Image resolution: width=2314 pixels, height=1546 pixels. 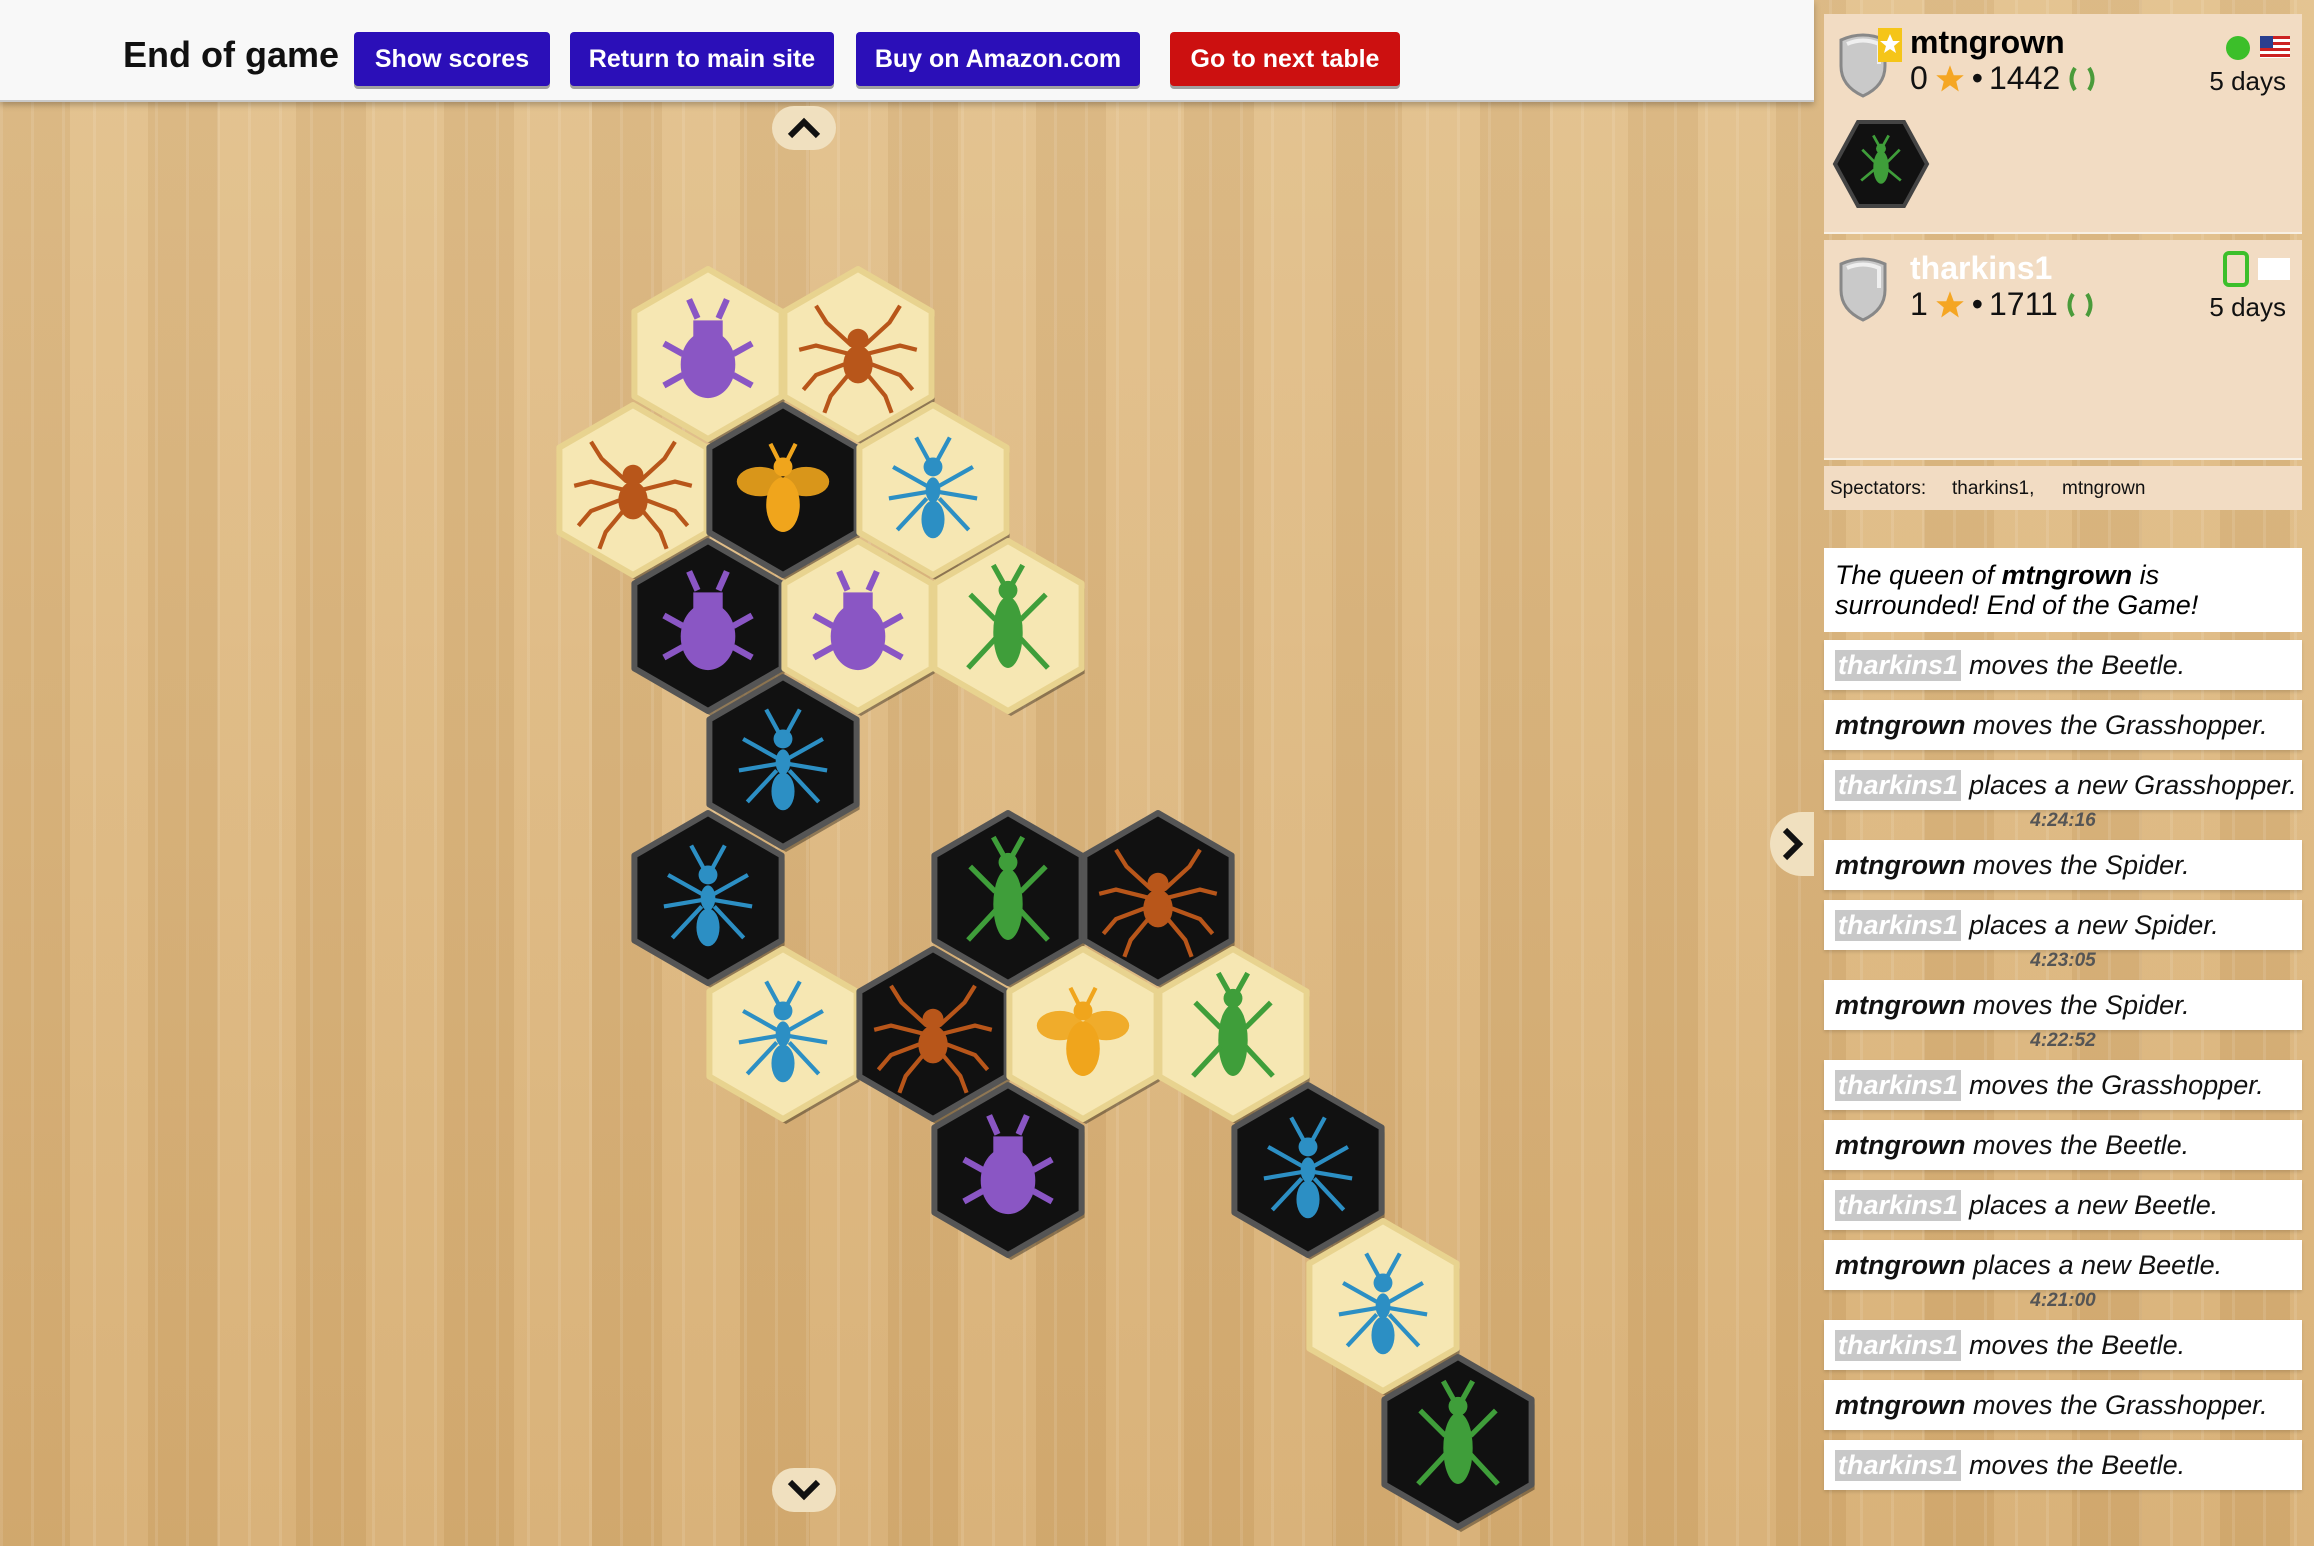 What do you see at coordinates (1881, 164) in the screenshot?
I see `remaining-grasshopper-piece` at bounding box center [1881, 164].